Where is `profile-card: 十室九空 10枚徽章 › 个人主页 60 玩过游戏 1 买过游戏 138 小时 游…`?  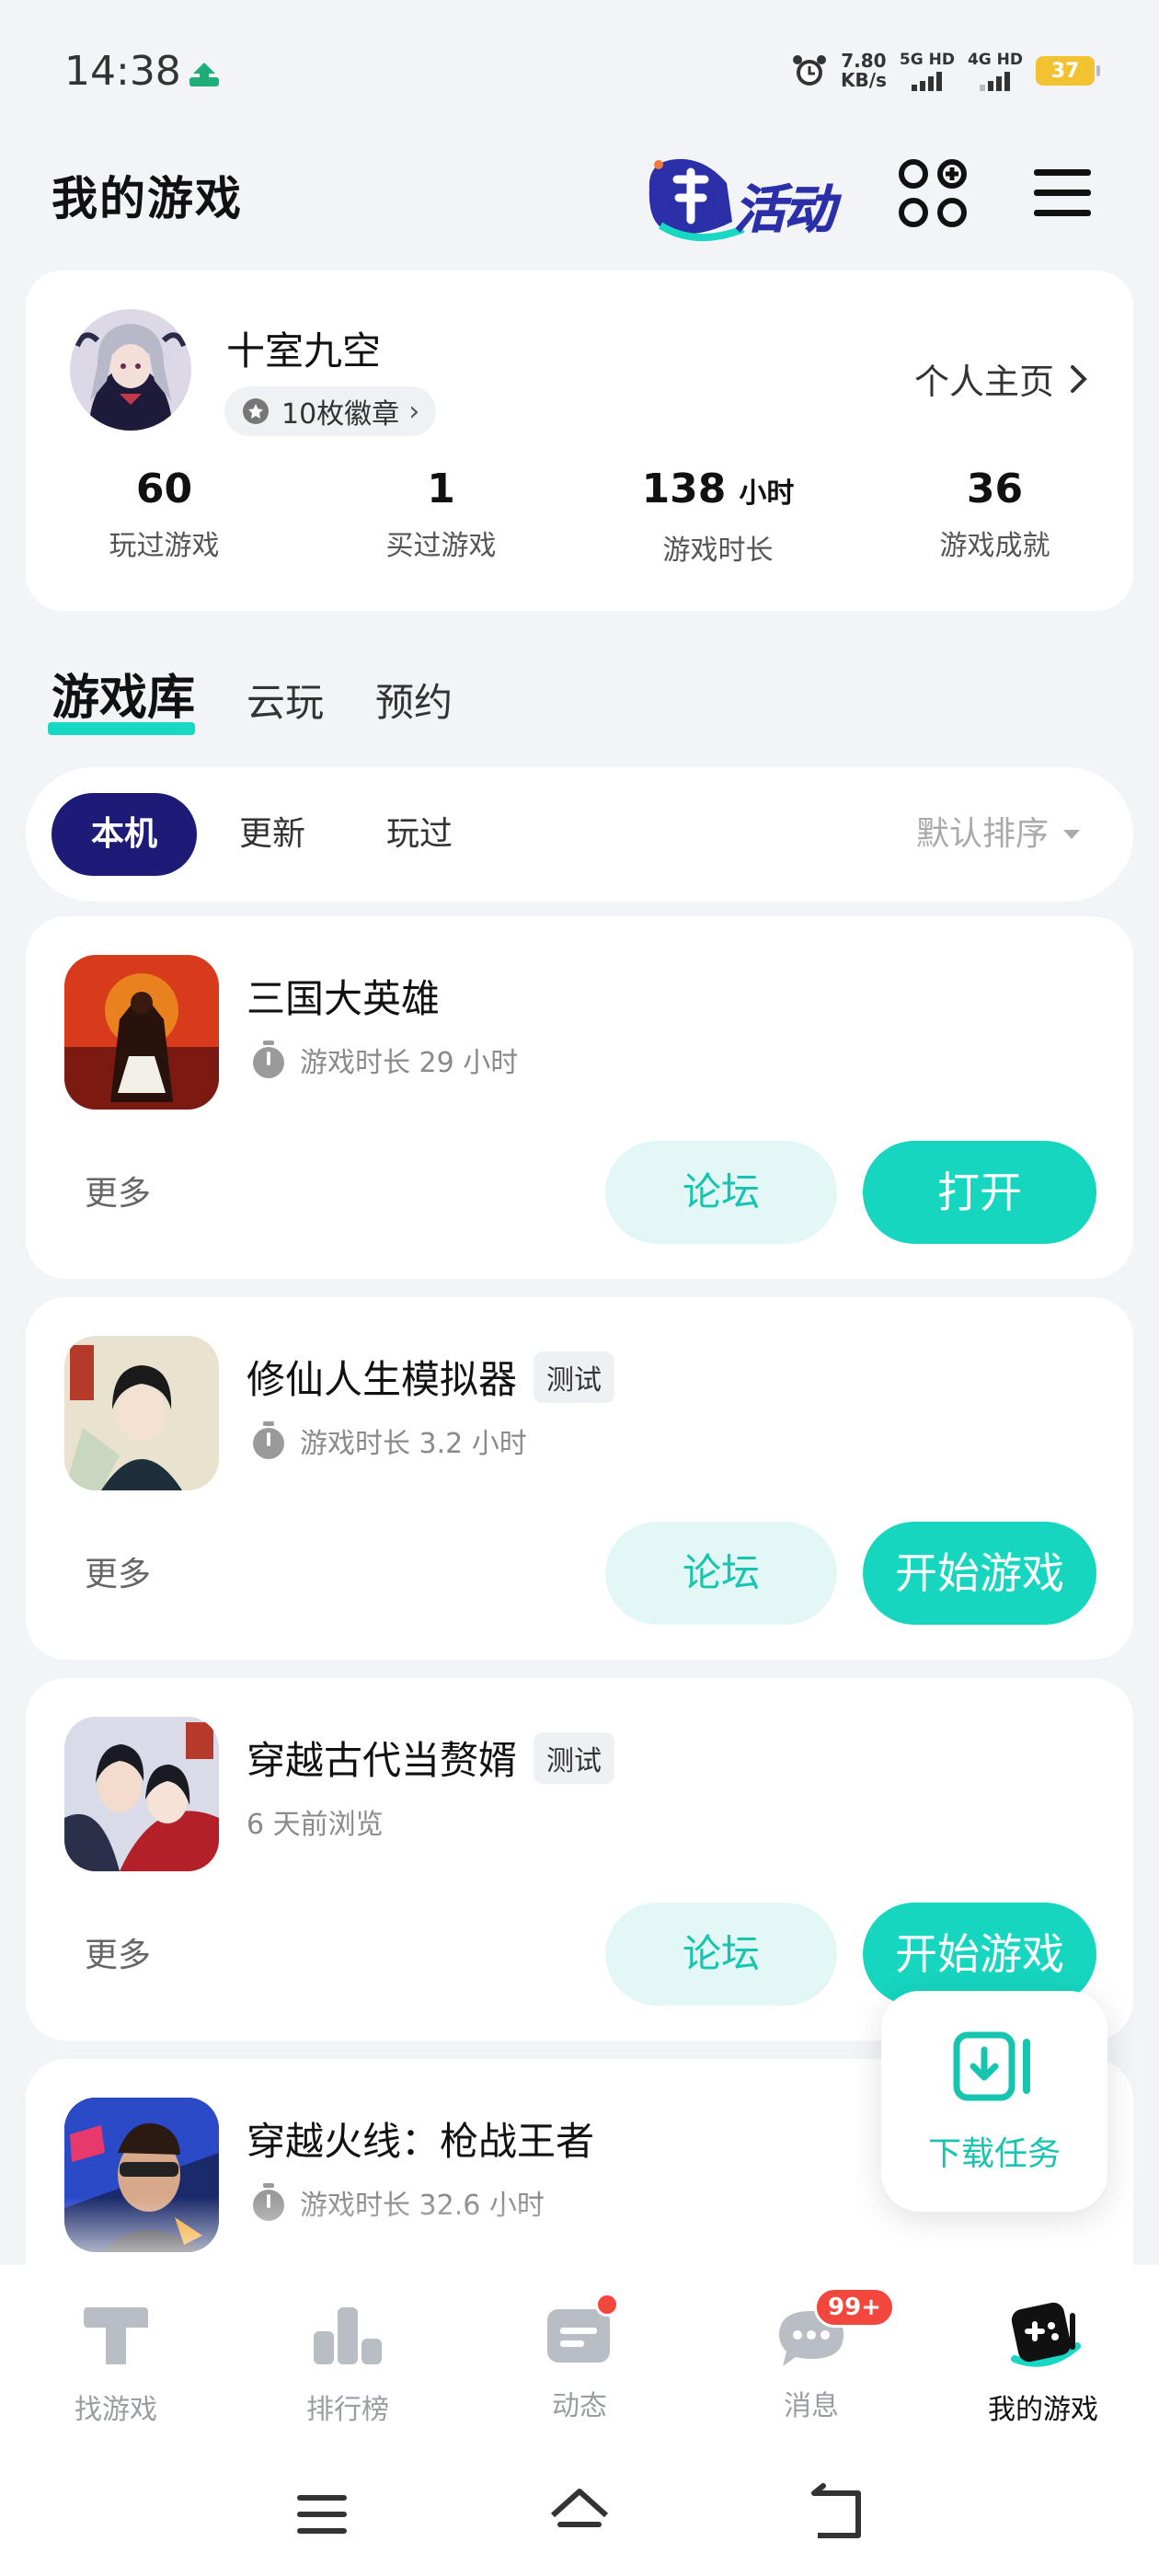
profile-card: 十室九空 10枚徽章 › 个人主页 60 玩过游戏 1 买过游戏 138 小时 游… is located at coordinates (579, 440).